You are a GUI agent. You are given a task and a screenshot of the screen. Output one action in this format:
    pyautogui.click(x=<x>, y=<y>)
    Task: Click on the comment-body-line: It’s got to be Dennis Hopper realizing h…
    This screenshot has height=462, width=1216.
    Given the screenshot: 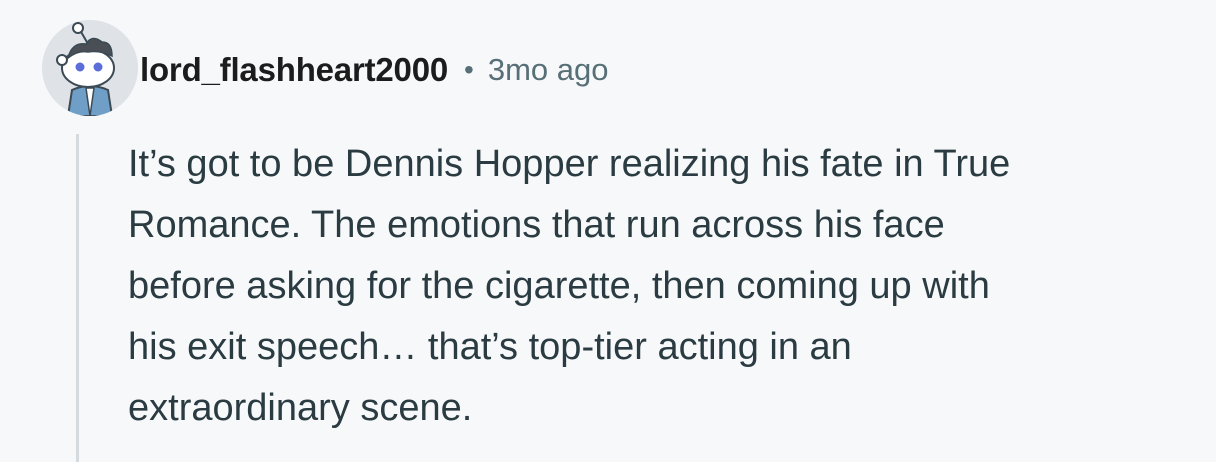 What is the action you would take?
    pyautogui.click(x=569, y=164)
    